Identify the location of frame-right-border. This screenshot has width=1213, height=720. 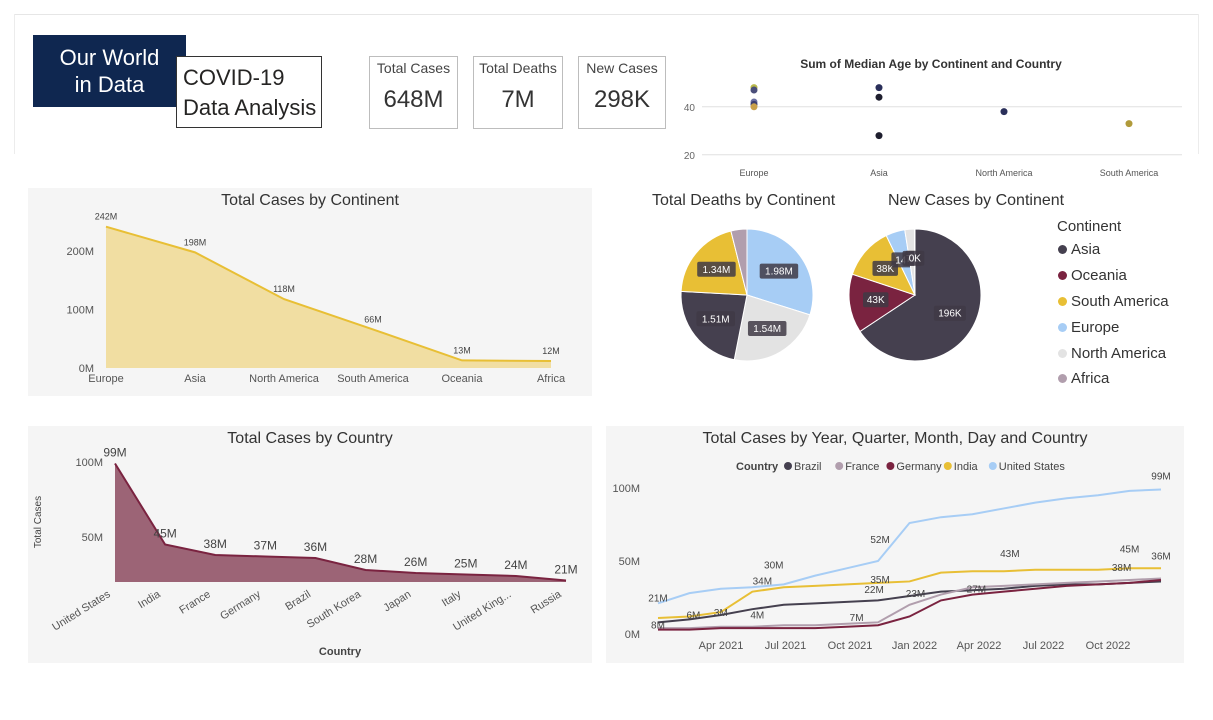
(1198, 84).